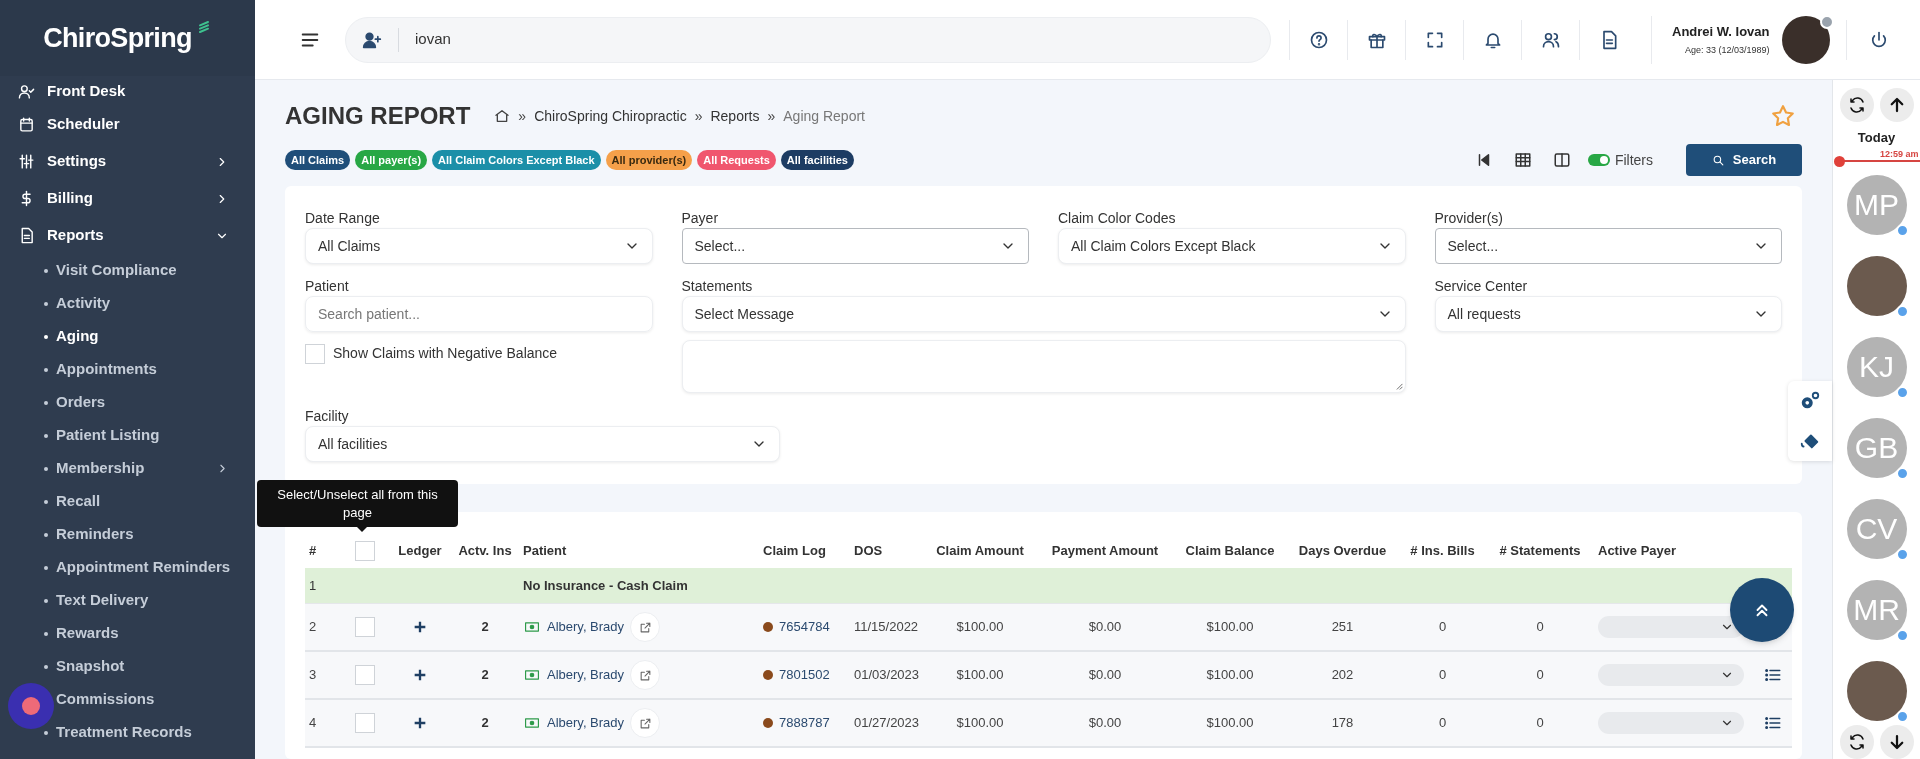 This screenshot has height=759, width=1920. I want to click on claim-log-link: 7654784, so click(804, 627).